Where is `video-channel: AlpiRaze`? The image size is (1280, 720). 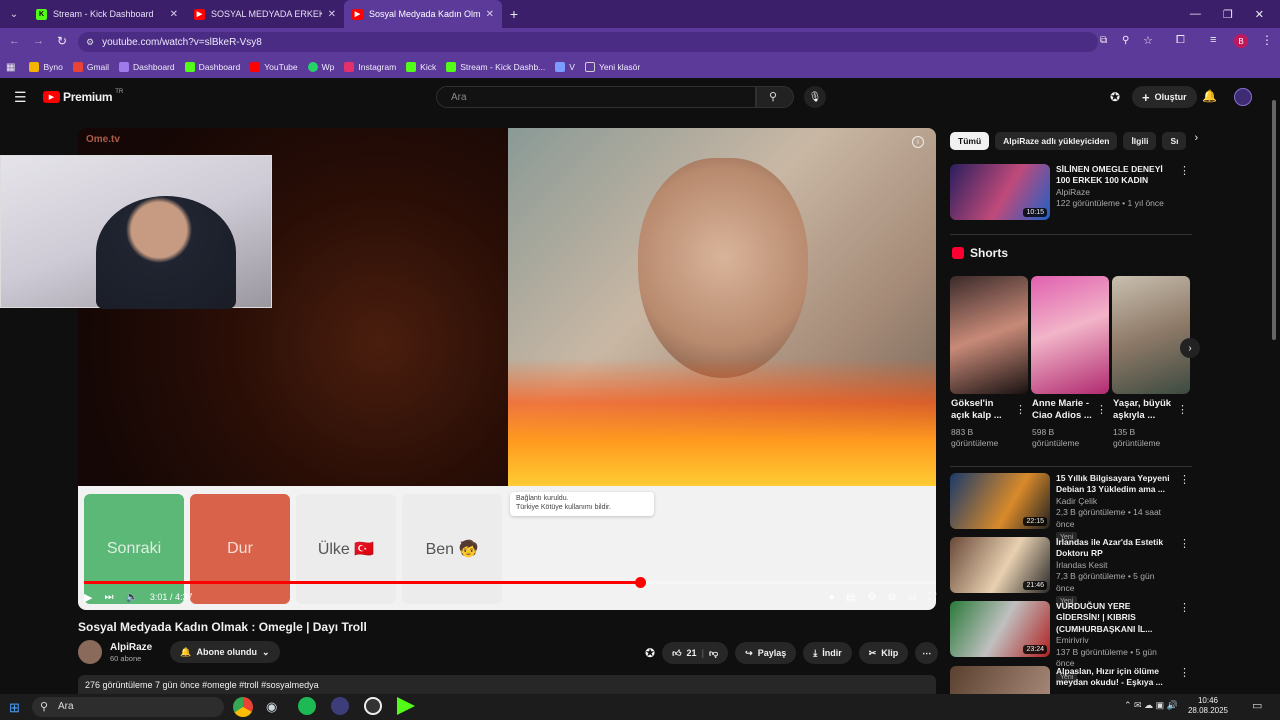
video-channel: AlpiRaze is located at coordinates (1114, 192).